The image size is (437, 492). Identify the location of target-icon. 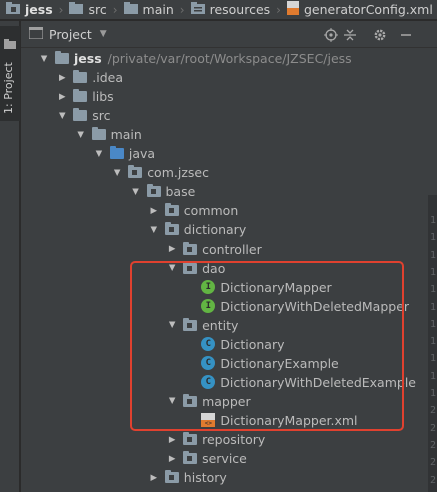
(331, 35).